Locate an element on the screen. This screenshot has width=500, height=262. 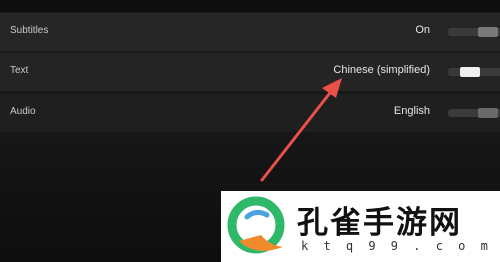
watermark-url: k t q 9 9 . c o m is located at coordinates (396, 246).